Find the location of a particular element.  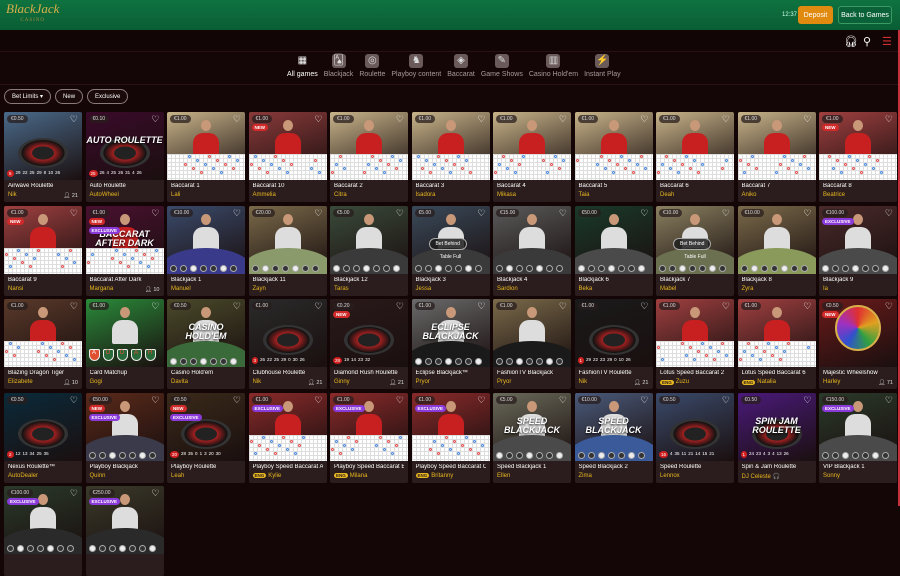

tab-roulette: ◎ Roulette is located at coordinates (372, 66).